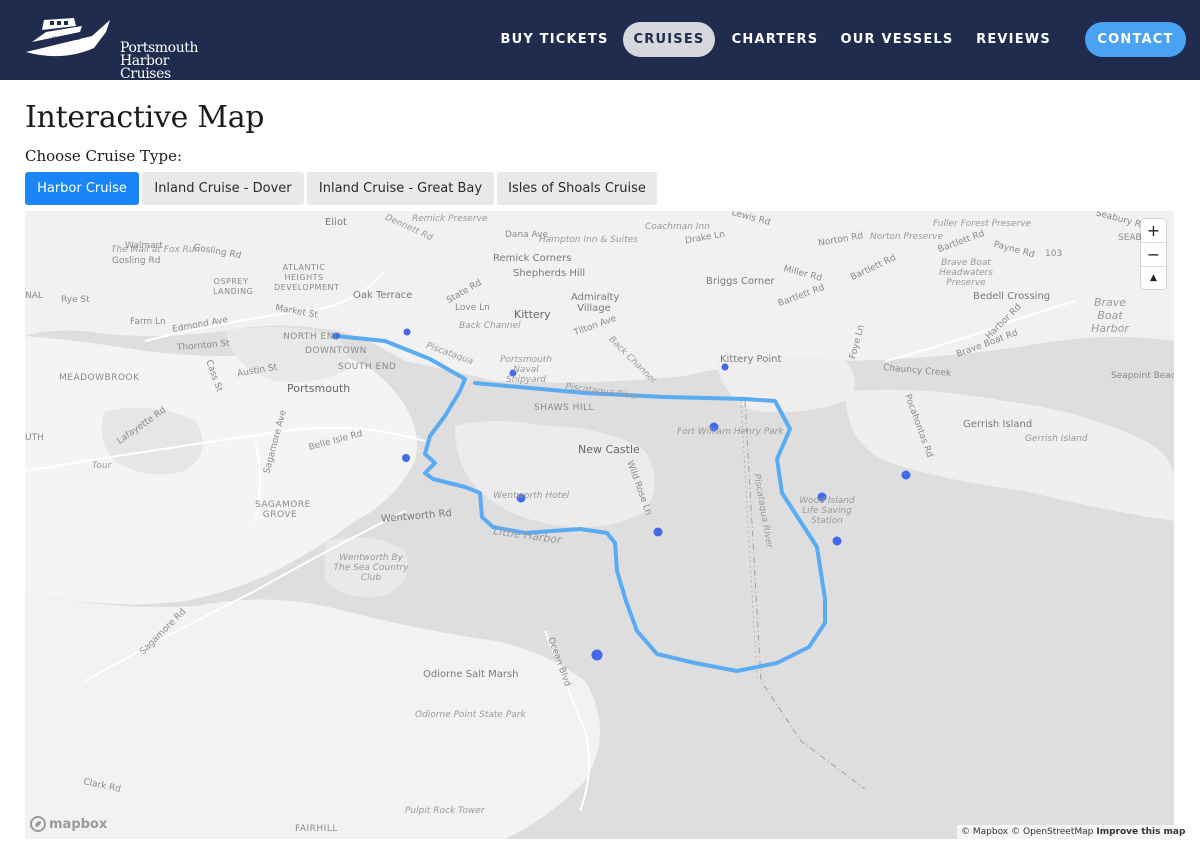 The height and width of the screenshot is (851, 1200). What do you see at coordinates (223, 188) in the screenshot?
I see `tab-inland-cruise-dover: Inland Cruise - Dover` at bounding box center [223, 188].